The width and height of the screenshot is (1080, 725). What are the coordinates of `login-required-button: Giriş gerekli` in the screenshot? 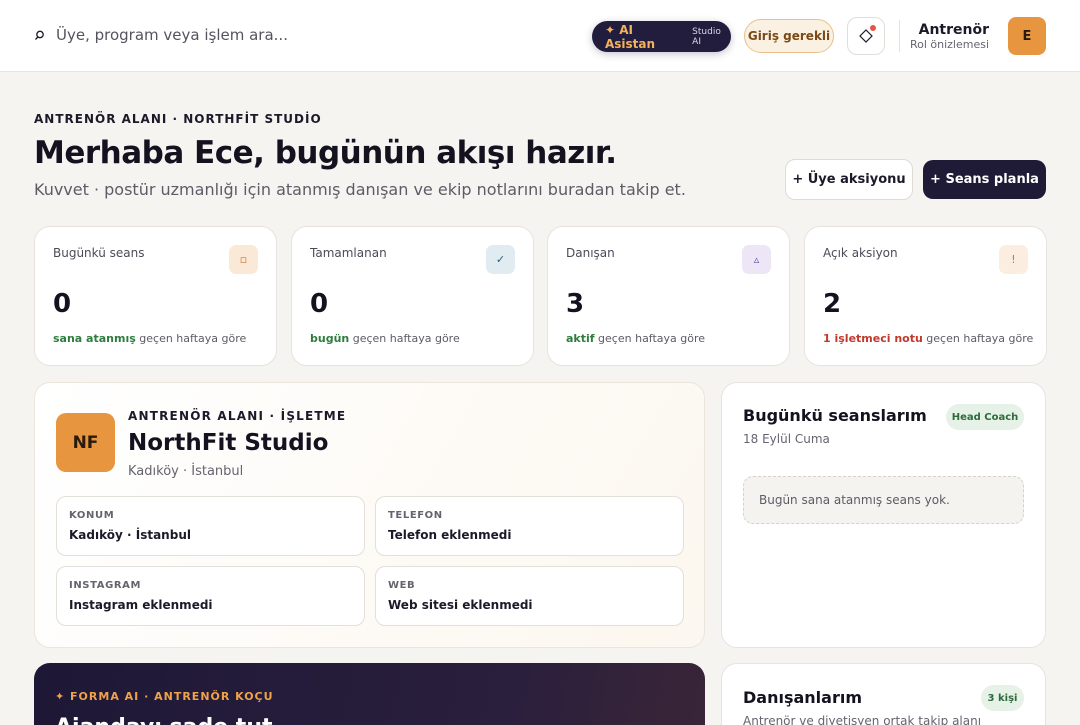 It's located at (789, 36).